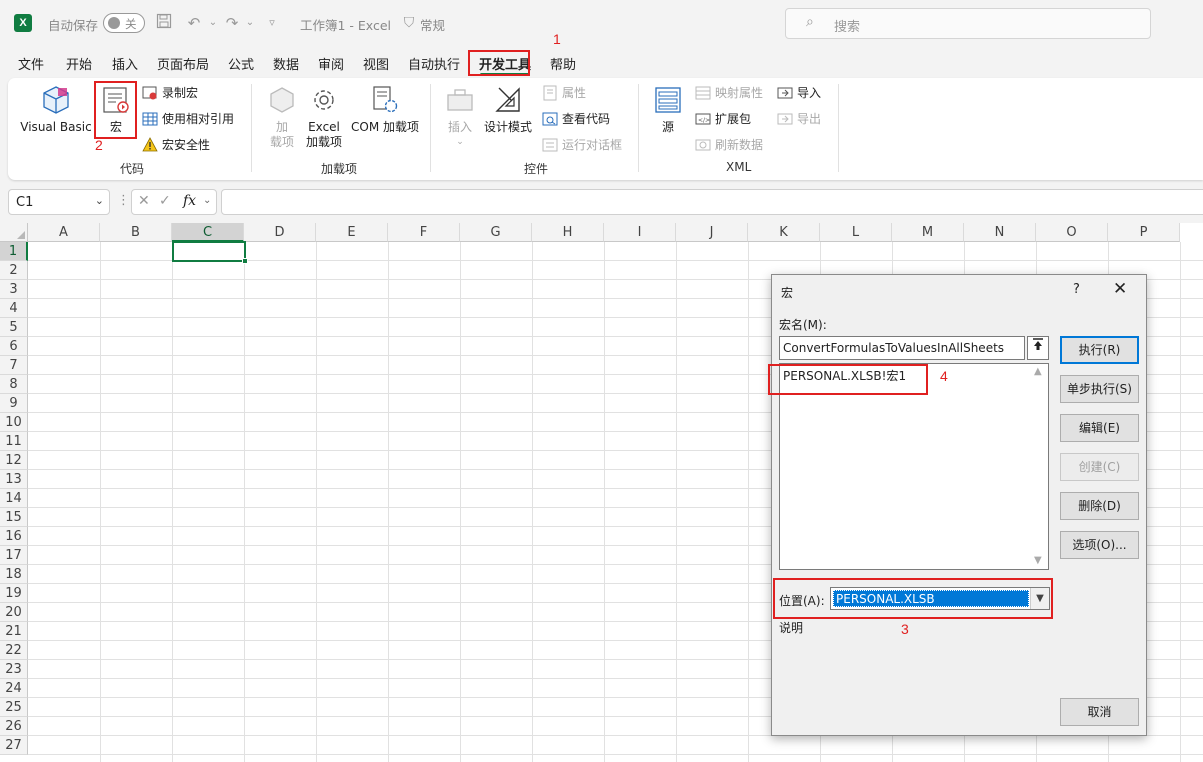  I want to click on excel-addins-button: Excel 加载项, so click(324, 117).